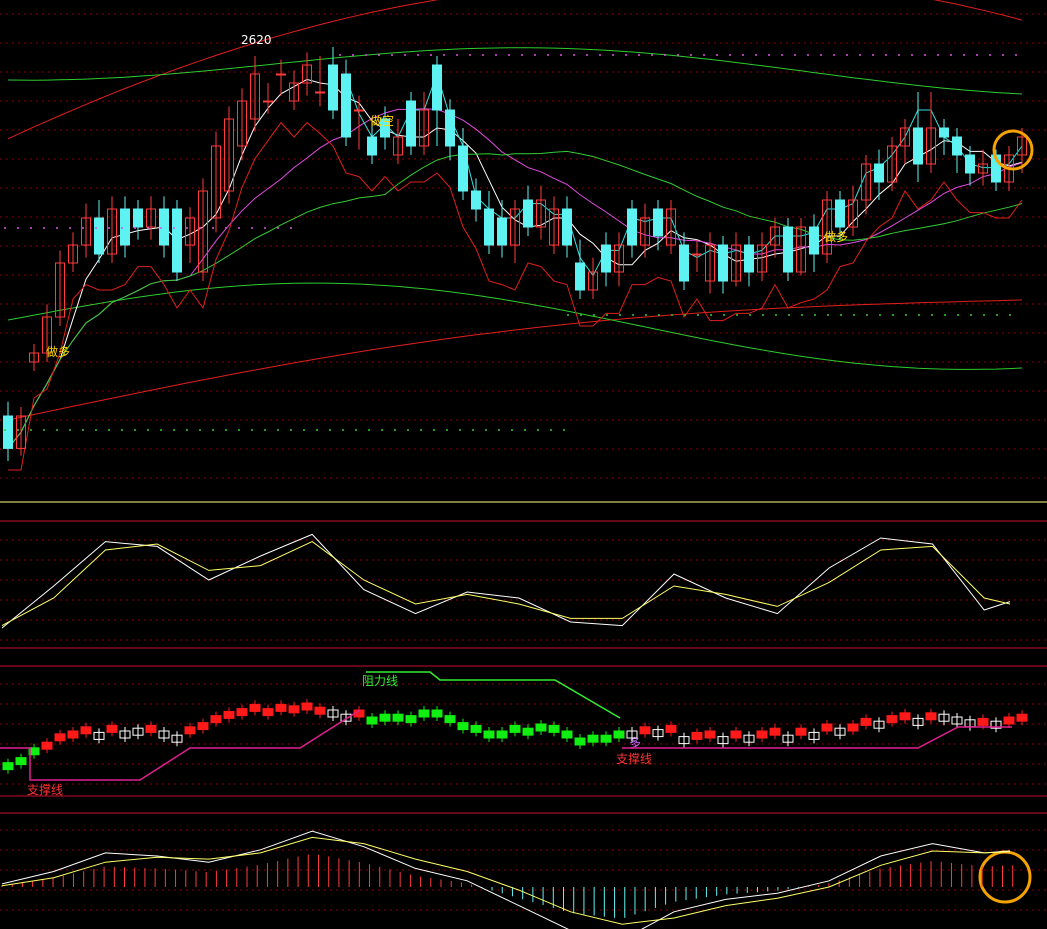 This screenshot has width=1047, height=929. What do you see at coordinates (836, 236) in the screenshot?
I see `buy-signal-label-2: 做多` at bounding box center [836, 236].